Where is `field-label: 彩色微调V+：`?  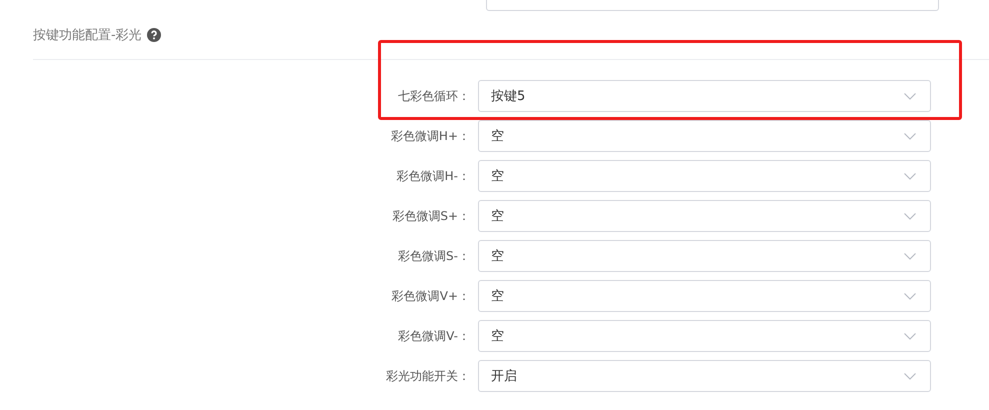 field-label: 彩色微调V+： is located at coordinates (430, 296).